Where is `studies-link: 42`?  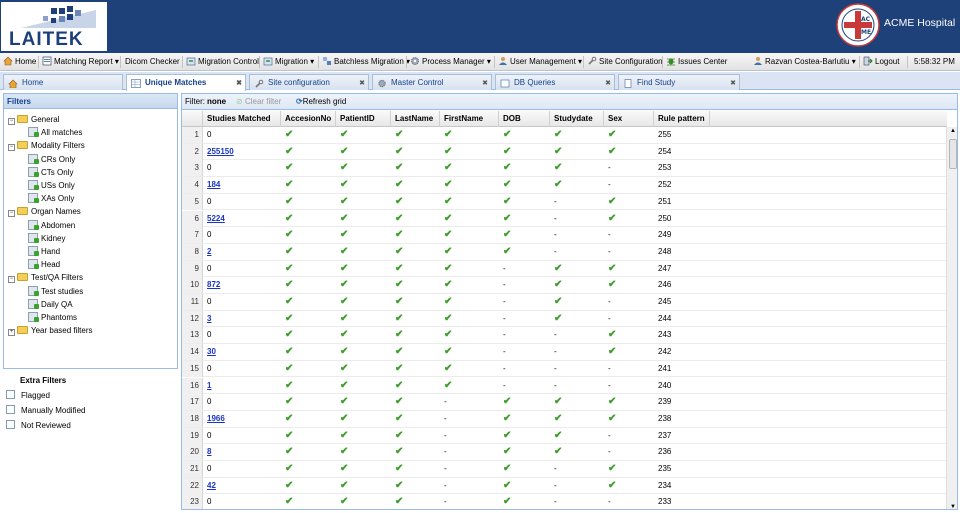 studies-link: 42 is located at coordinates (211, 485).